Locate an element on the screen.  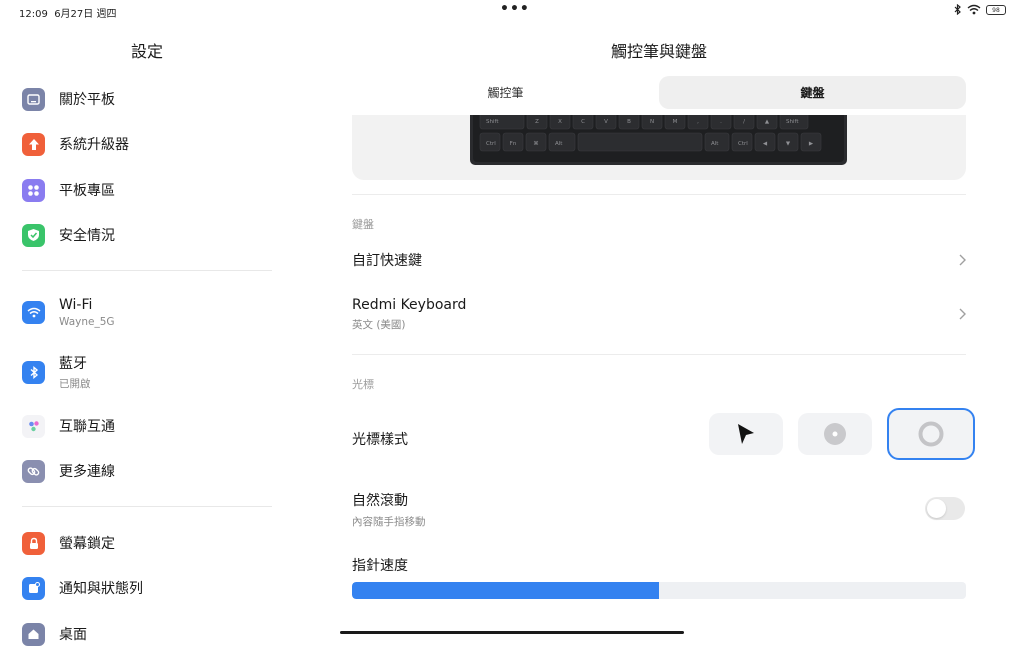
toggle-knob is located at coordinates (936, 508).